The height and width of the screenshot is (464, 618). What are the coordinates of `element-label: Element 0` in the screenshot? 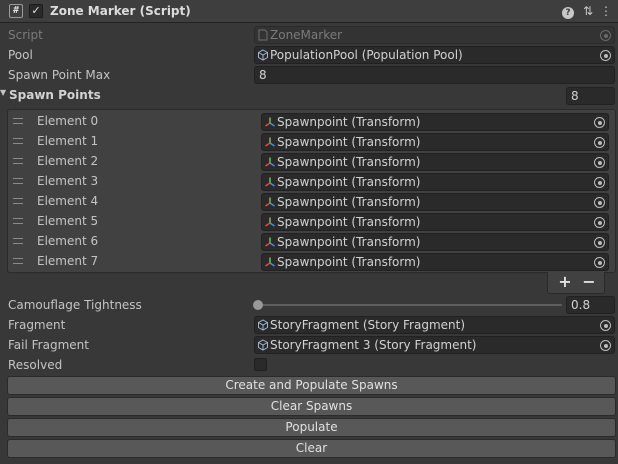 It's located at (67, 121).